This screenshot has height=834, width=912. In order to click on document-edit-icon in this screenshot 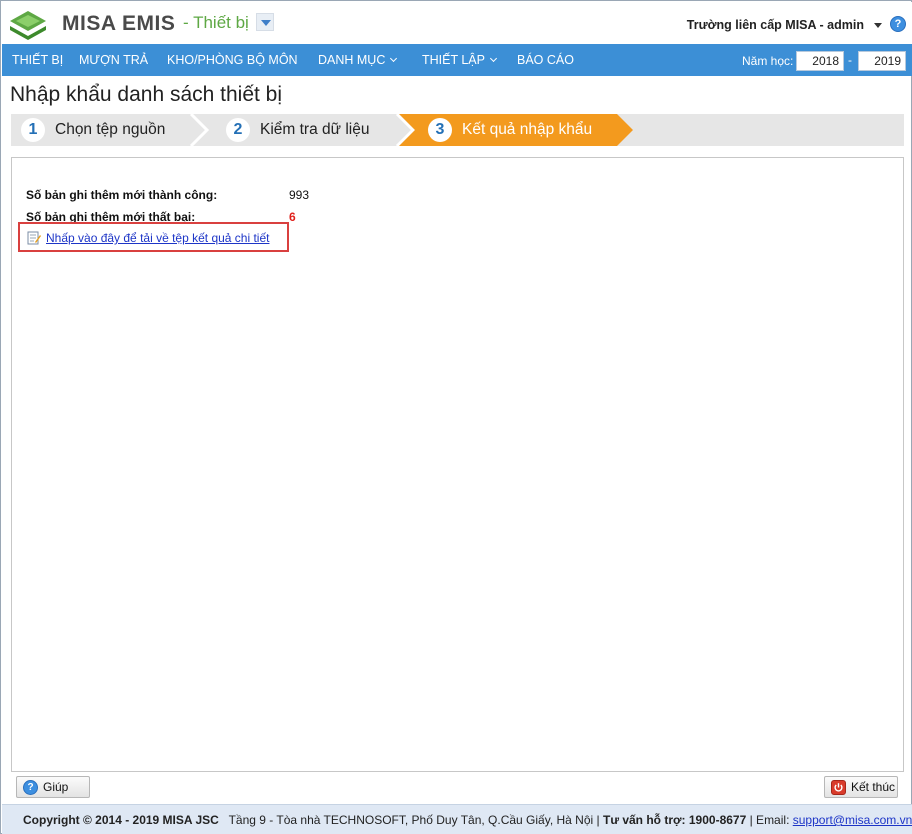, I will do `click(34, 238)`.